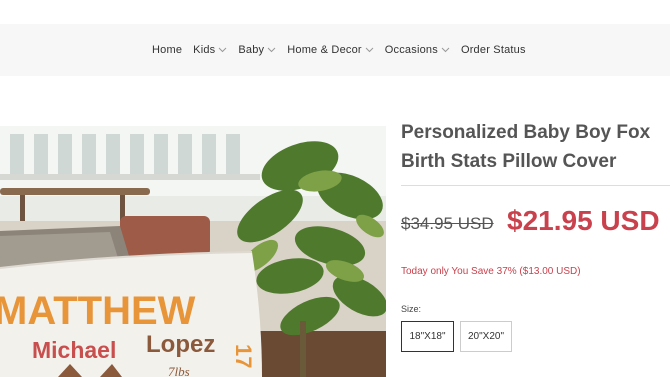  I want to click on nav-item-label: Occasions, so click(411, 50).